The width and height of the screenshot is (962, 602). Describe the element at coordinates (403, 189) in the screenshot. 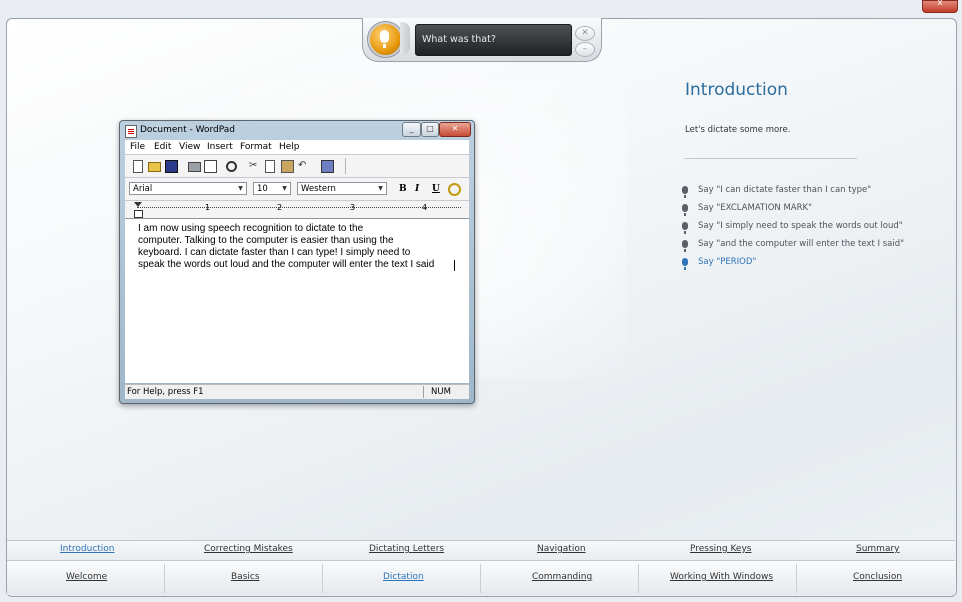

I see `bold-button: B` at that location.